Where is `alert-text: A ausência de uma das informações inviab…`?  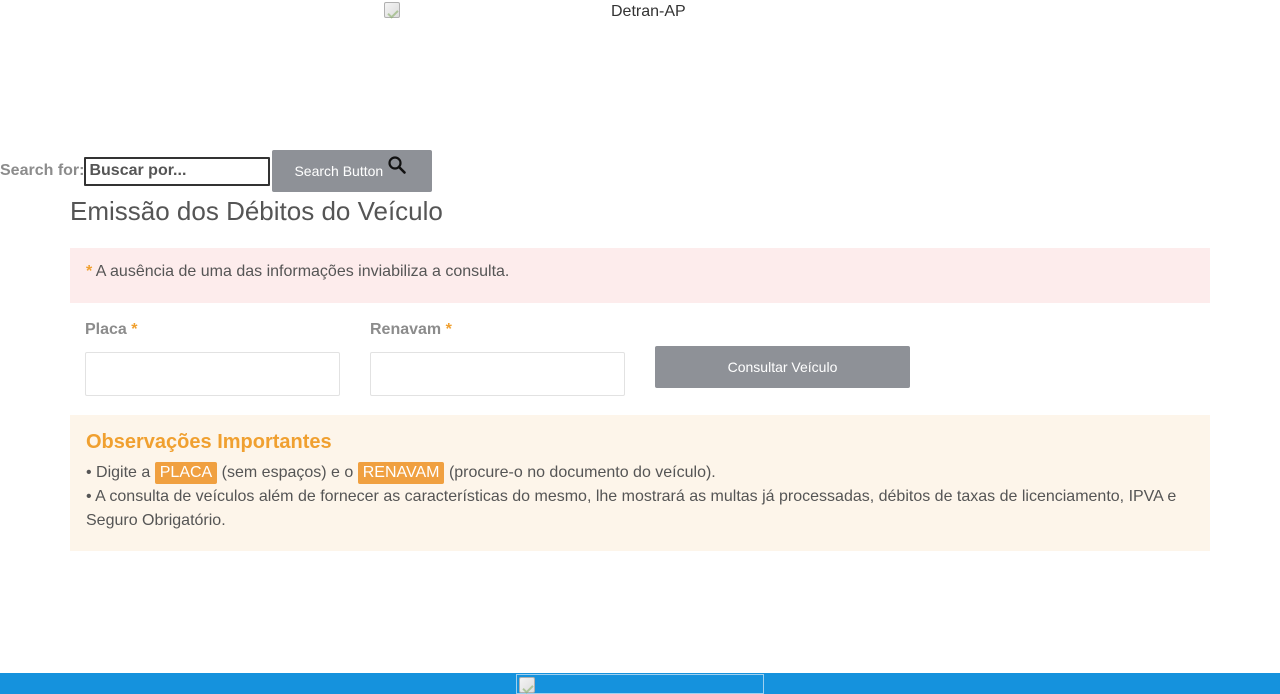 alert-text: A ausência de uma das informações inviab… is located at coordinates (302, 271).